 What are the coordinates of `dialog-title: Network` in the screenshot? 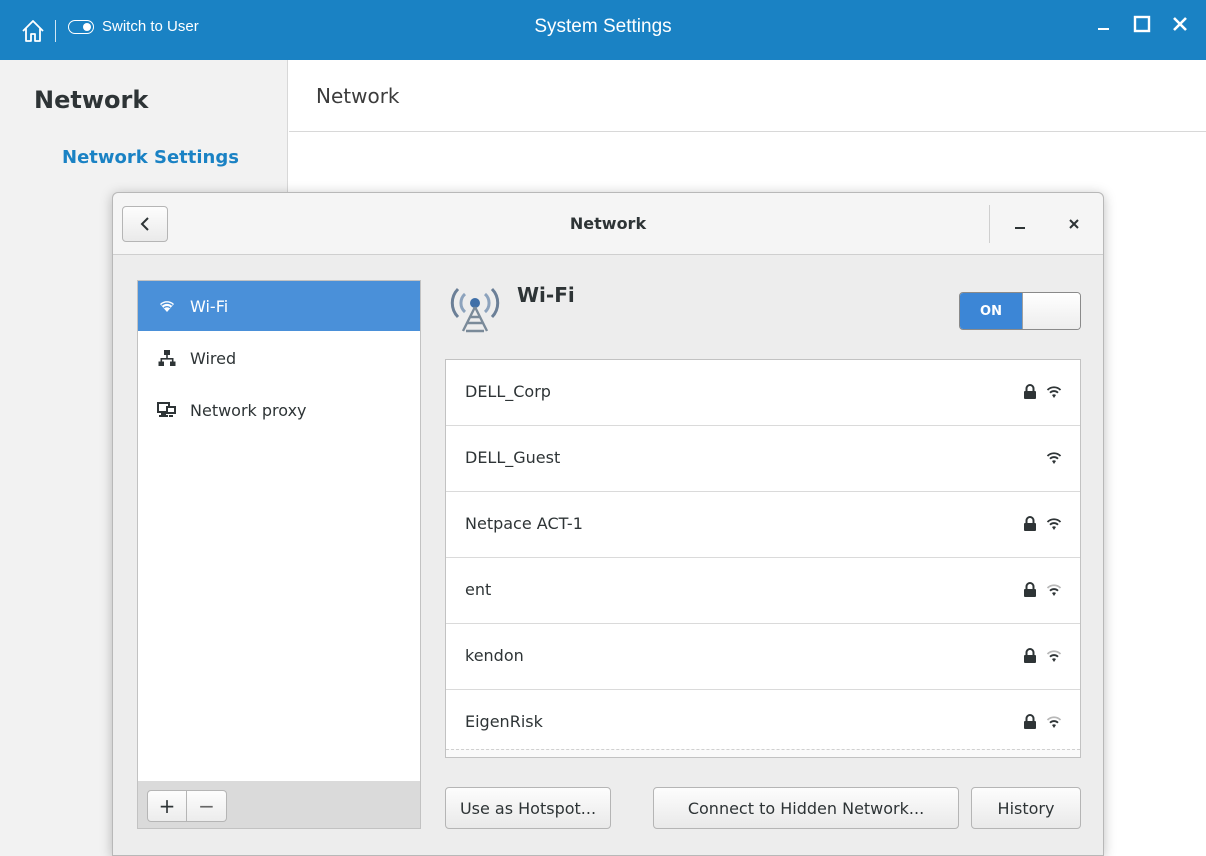 It's located at (608, 223).